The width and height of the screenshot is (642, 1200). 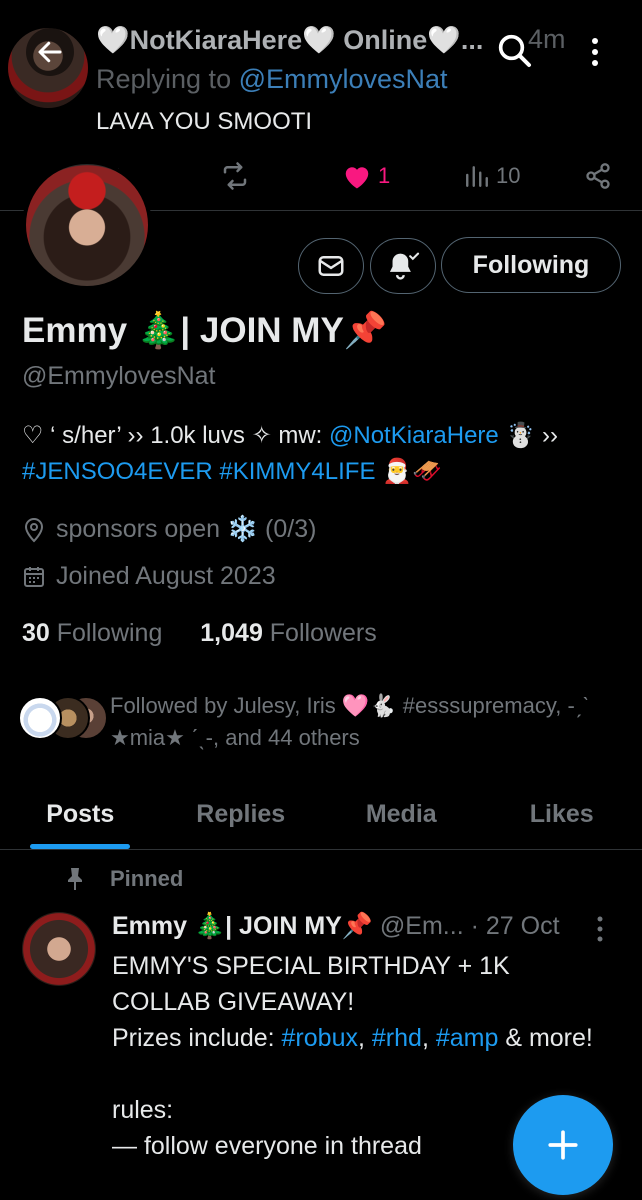 What do you see at coordinates (528, 435) in the screenshot?
I see `bio-text-b: ☃️ ››` at bounding box center [528, 435].